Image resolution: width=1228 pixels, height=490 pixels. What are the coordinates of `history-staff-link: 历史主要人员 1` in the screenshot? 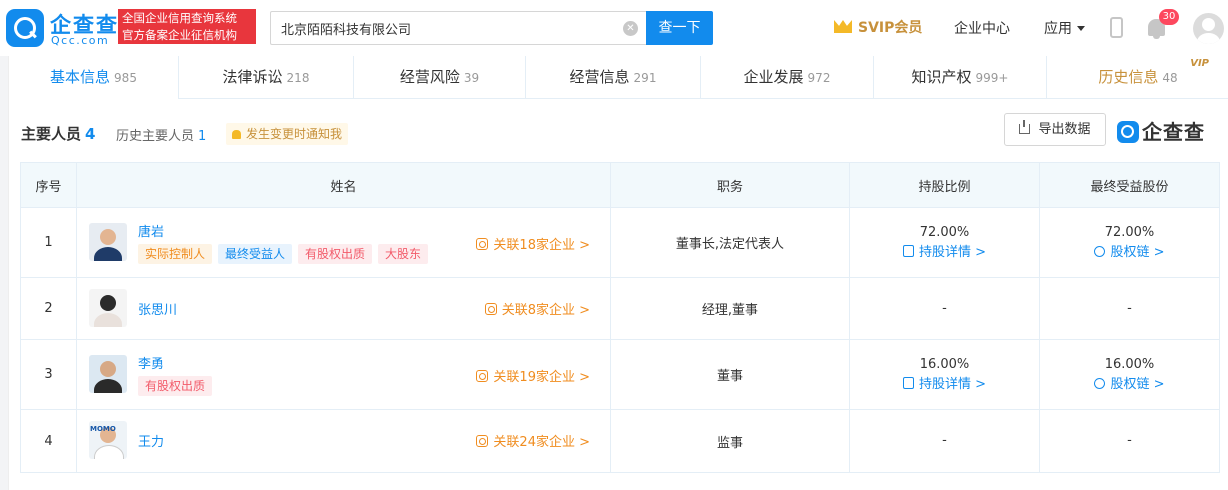 It's located at (161, 134).